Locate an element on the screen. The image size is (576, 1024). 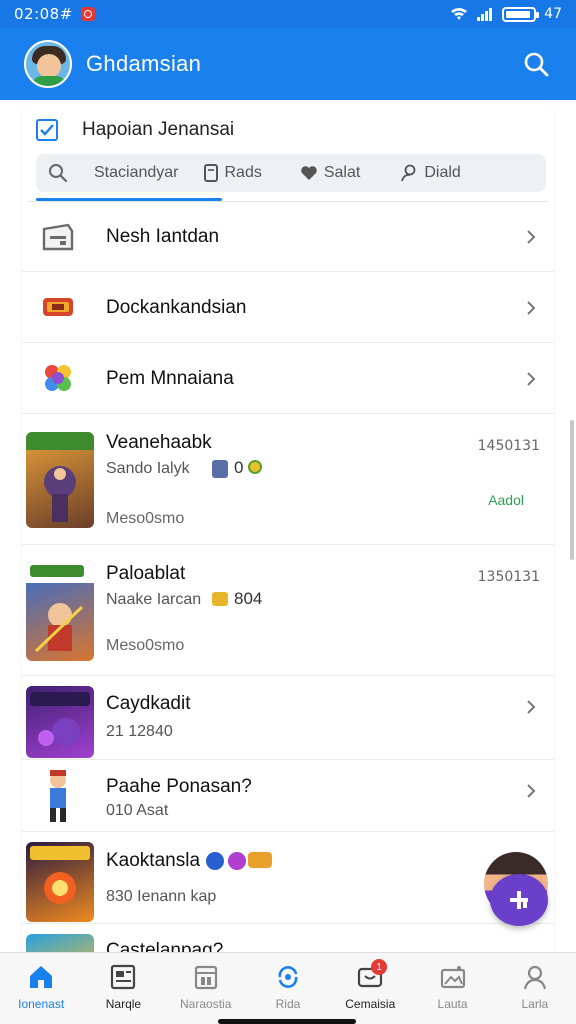
select-checkbox is located at coordinates (47, 130).